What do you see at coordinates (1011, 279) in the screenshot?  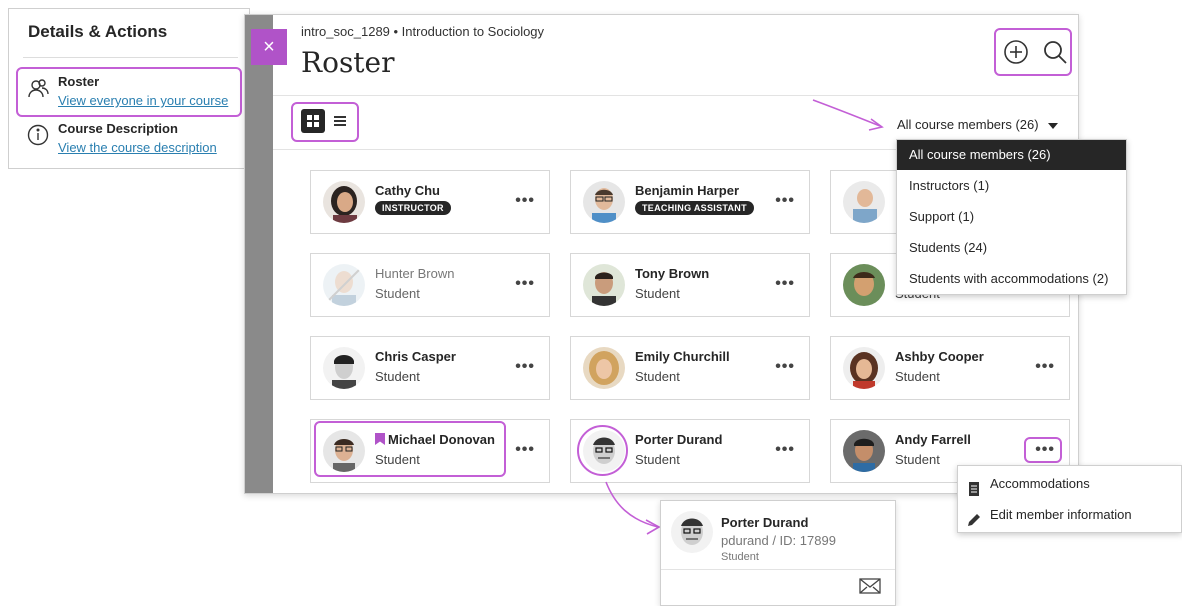 I see `filter-option-accommodations: Students with accommodations (2)` at bounding box center [1011, 279].